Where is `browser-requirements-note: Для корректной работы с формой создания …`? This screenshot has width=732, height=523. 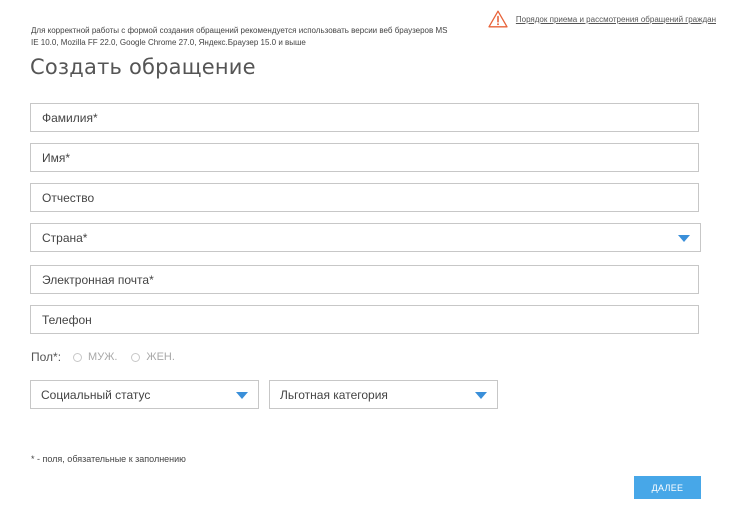
browser-requirements-note: Для корректной работы с формой создания … is located at coordinates (239, 36).